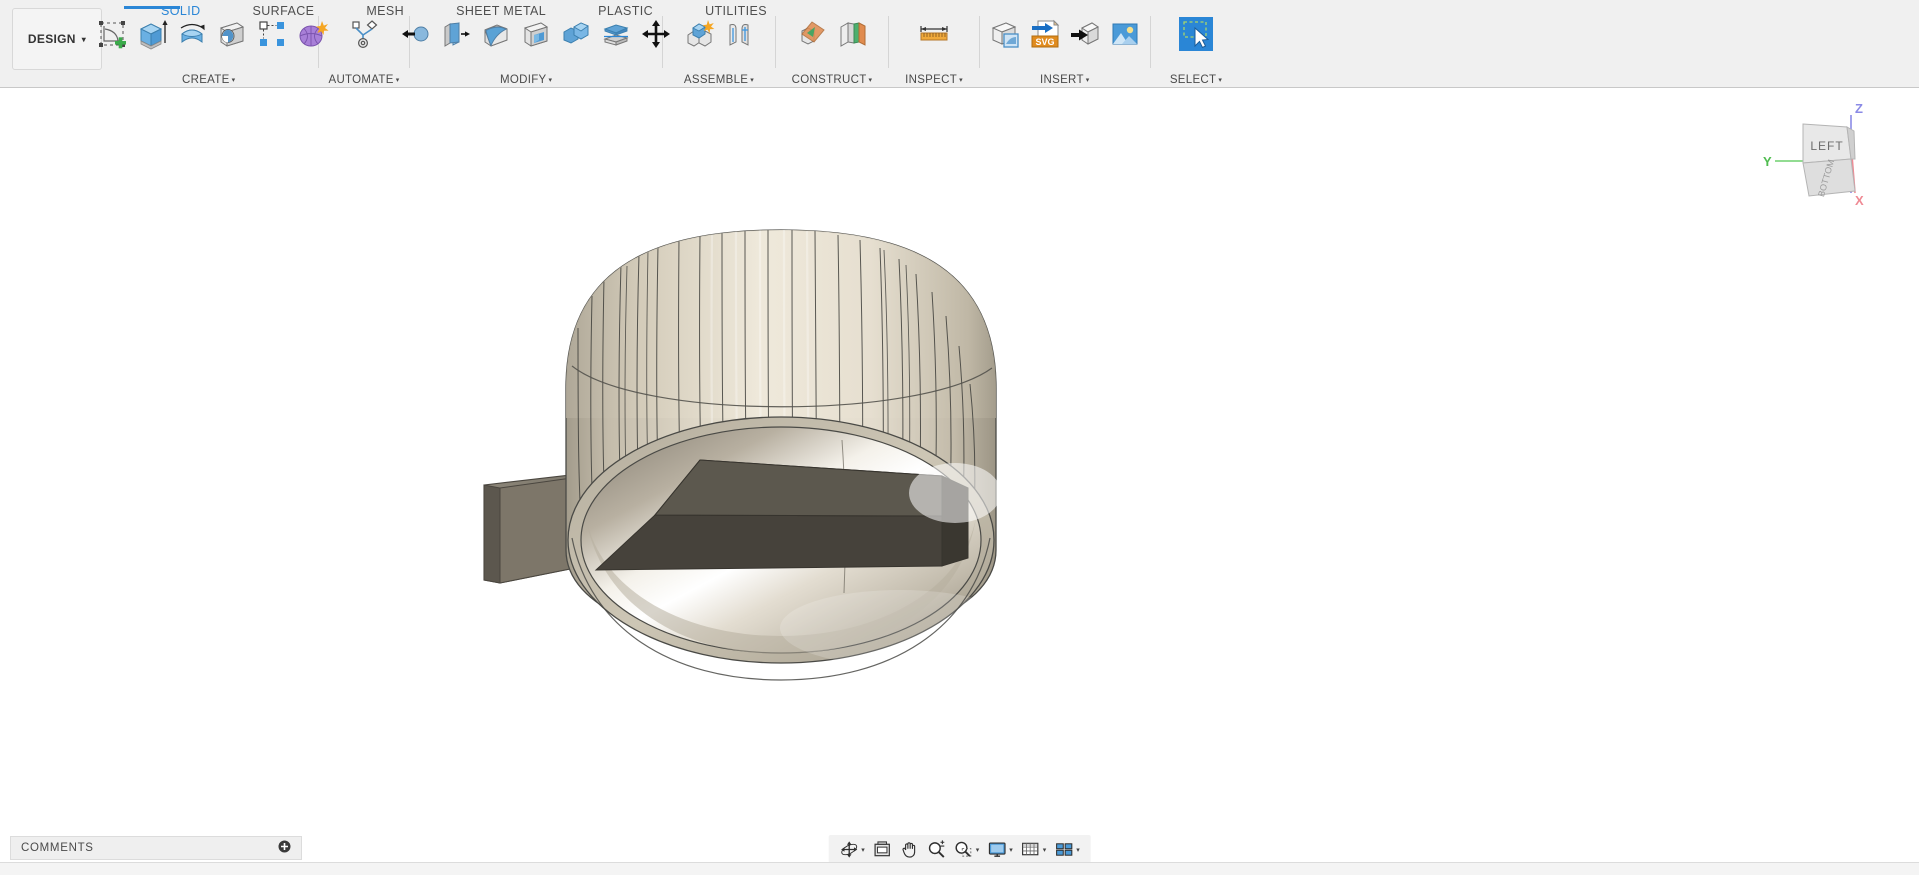 This screenshot has height=875, width=1919. I want to click on hole-icon, so click(232, 34).